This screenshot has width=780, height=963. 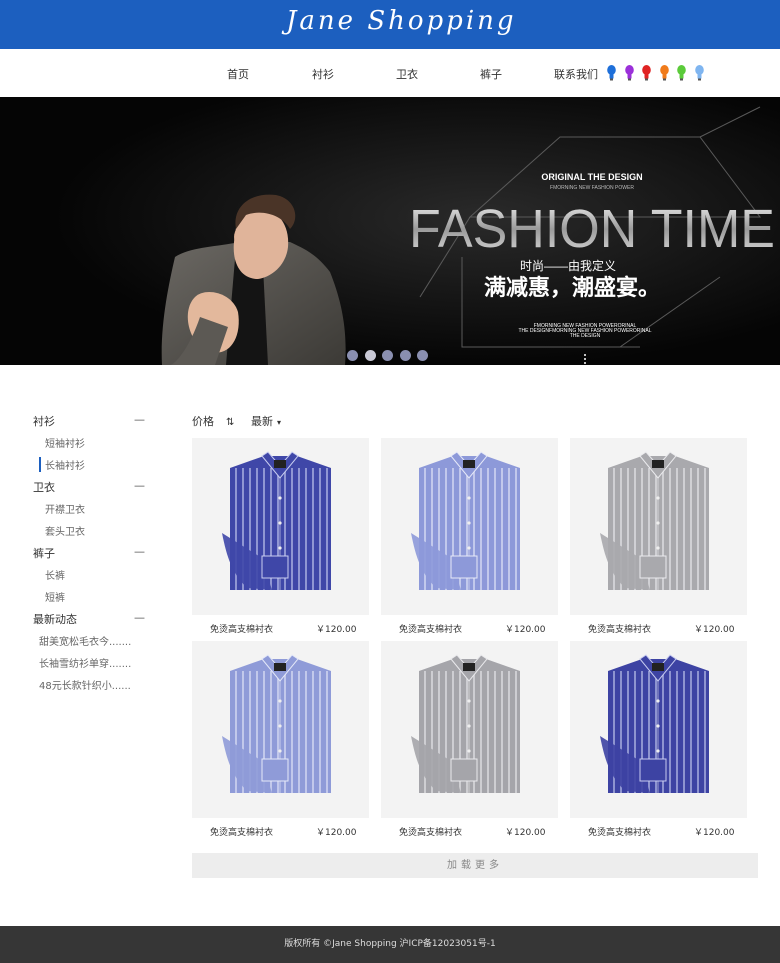 I want to click on sidebar-subitem: 短袖衬衫, so click(x=65, y=442).